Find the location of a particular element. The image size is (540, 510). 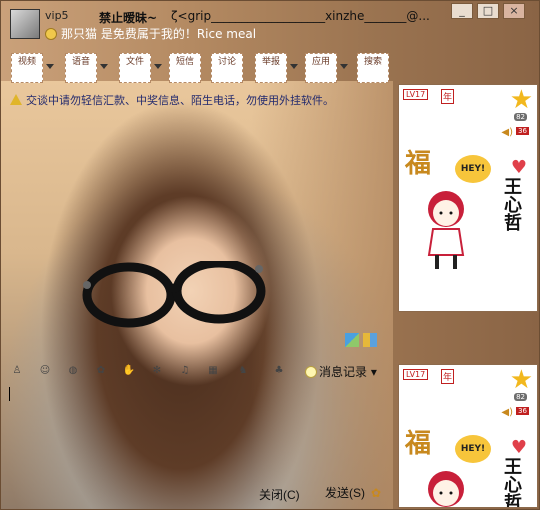

glasses-decoration is located at coordinates (174, 294).